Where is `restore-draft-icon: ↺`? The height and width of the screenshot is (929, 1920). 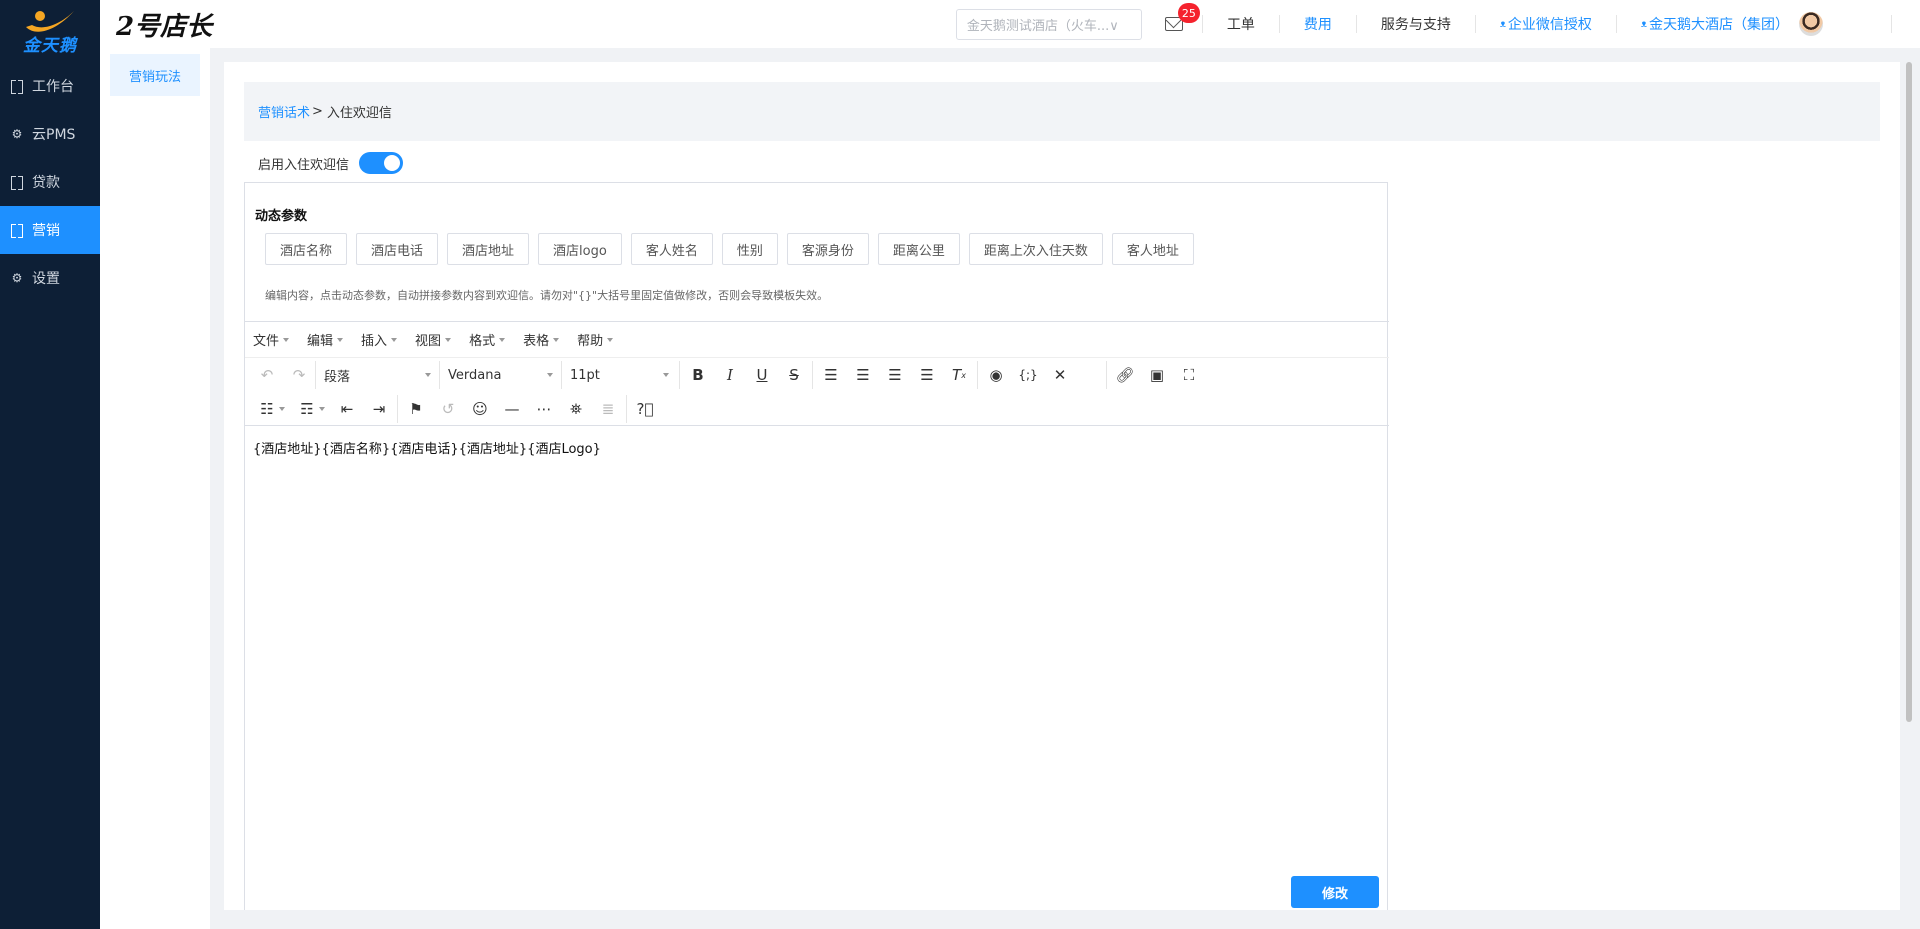
restore-draft-icon: ↺ is located at coordinates (448, 409).